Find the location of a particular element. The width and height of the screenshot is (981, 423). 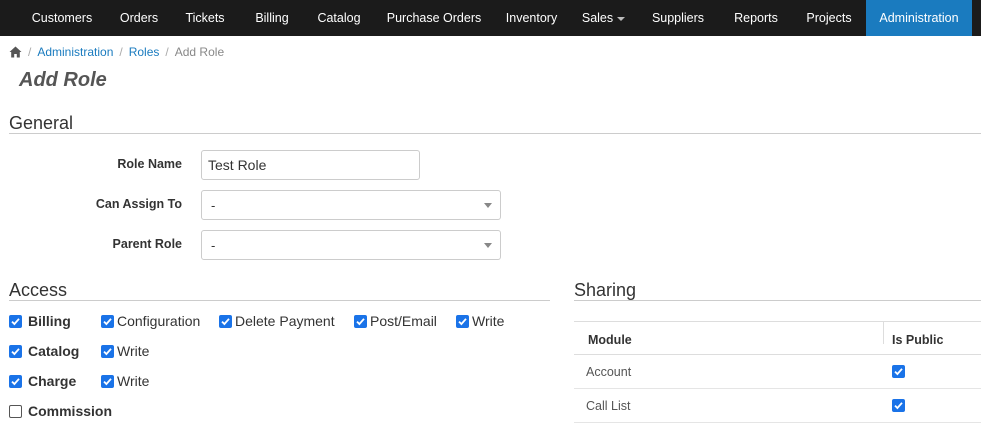

nav-tickets: Tickets is located at coordinates (205, 18).